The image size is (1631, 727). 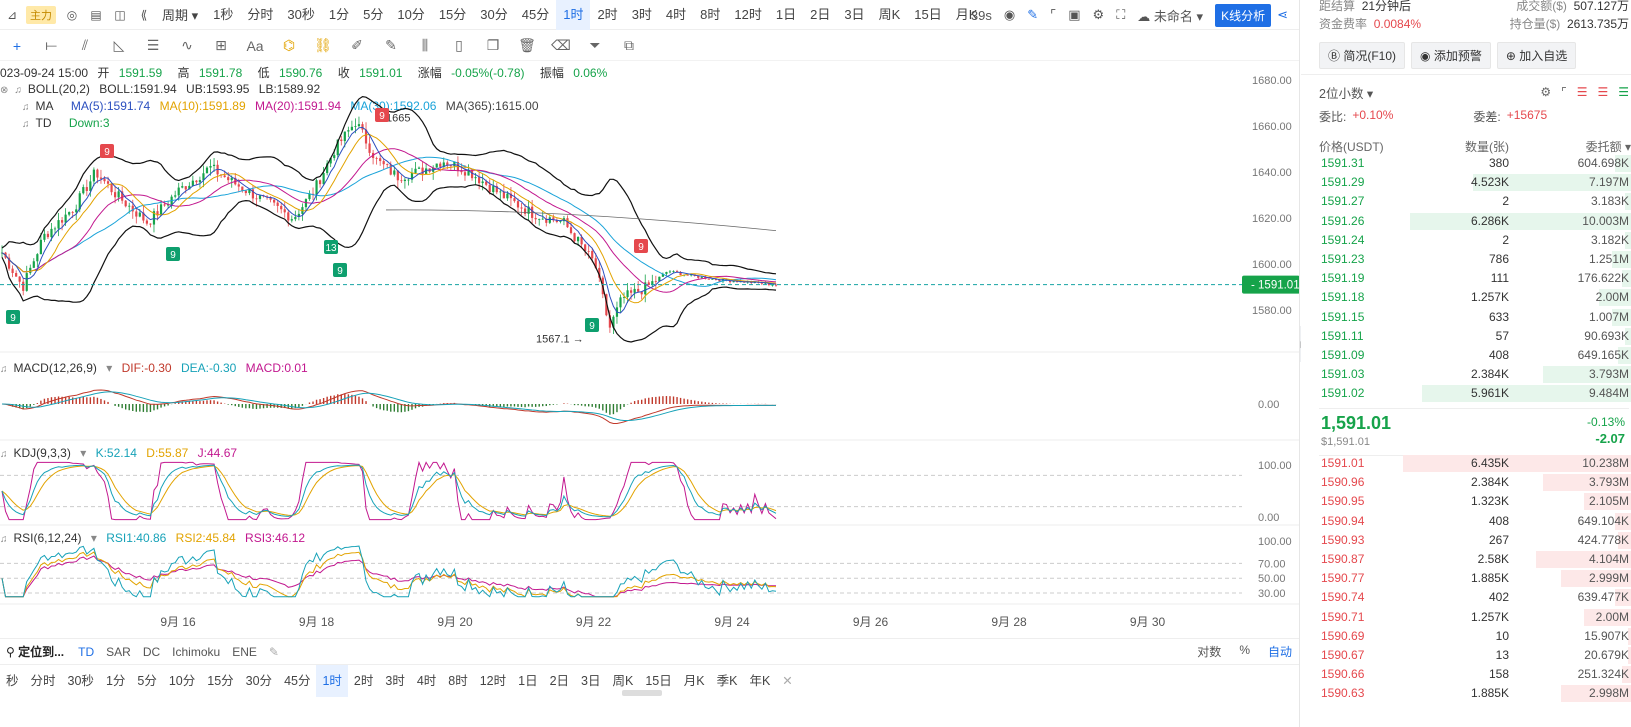 What do you see at coordinates (1473, 374) in the screenshot?
I see `bid-row: 1591.03 2.384K 3.793M` at bounding box center [1473, 374].